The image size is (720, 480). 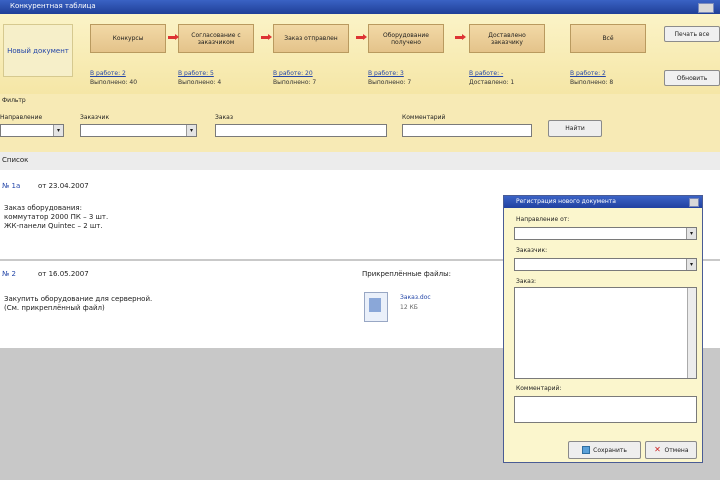 I want to click on list-title: Список, so click(x=15, y=160).